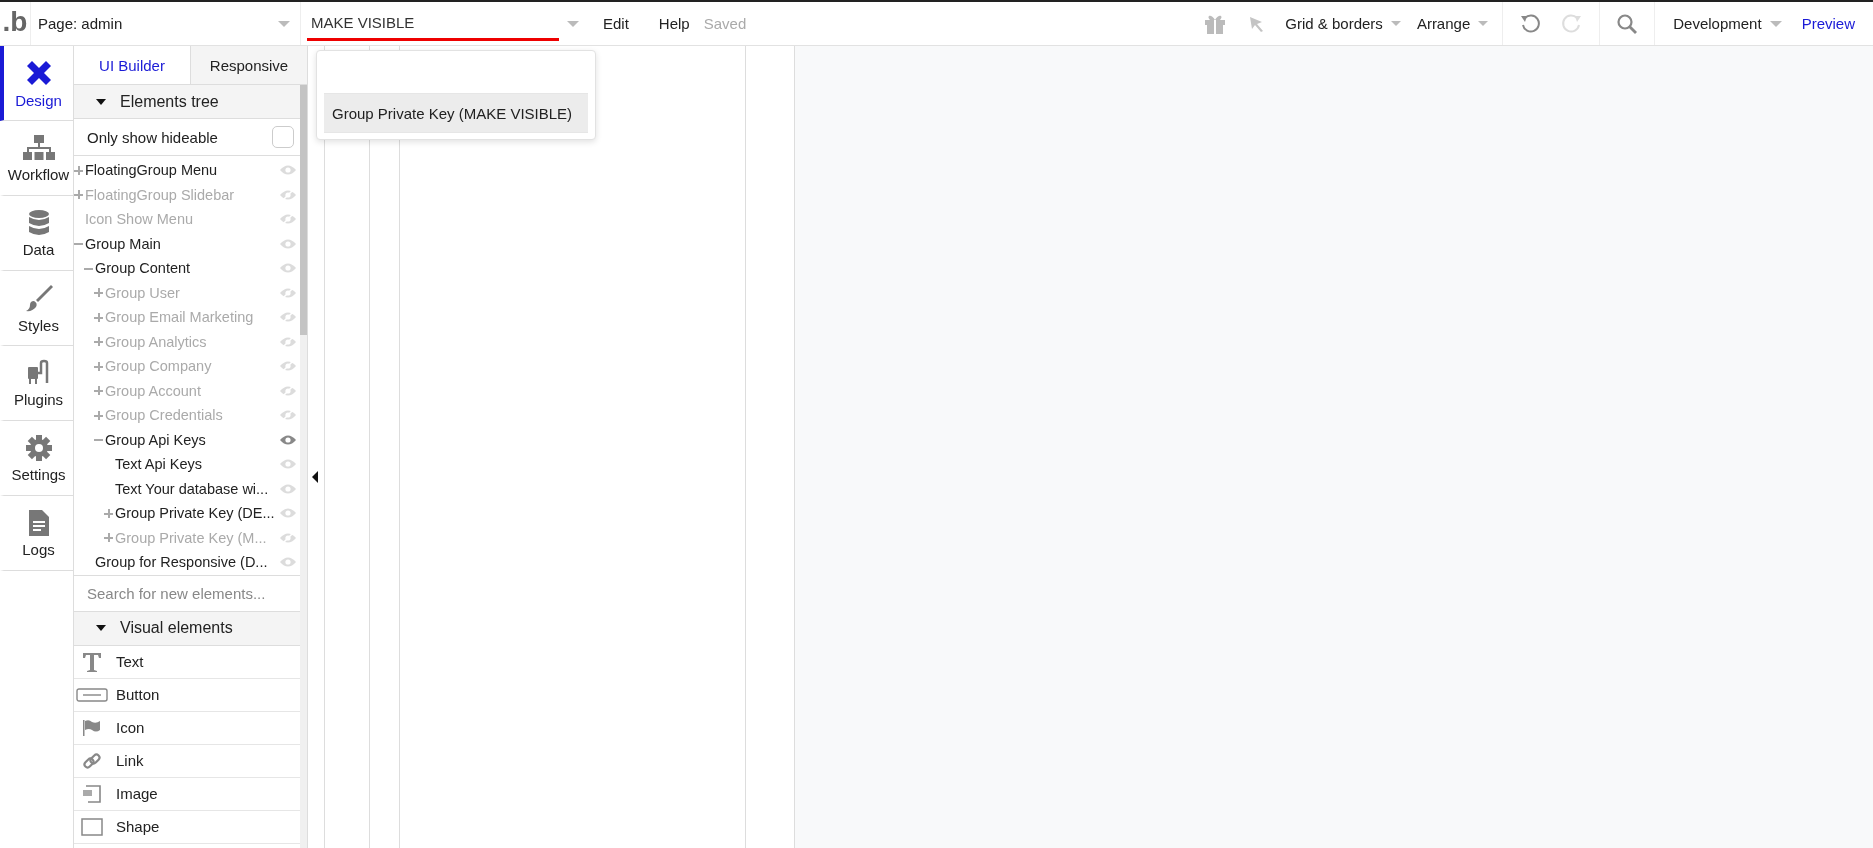  I want to click on element-item: Image, so click(187, 794).